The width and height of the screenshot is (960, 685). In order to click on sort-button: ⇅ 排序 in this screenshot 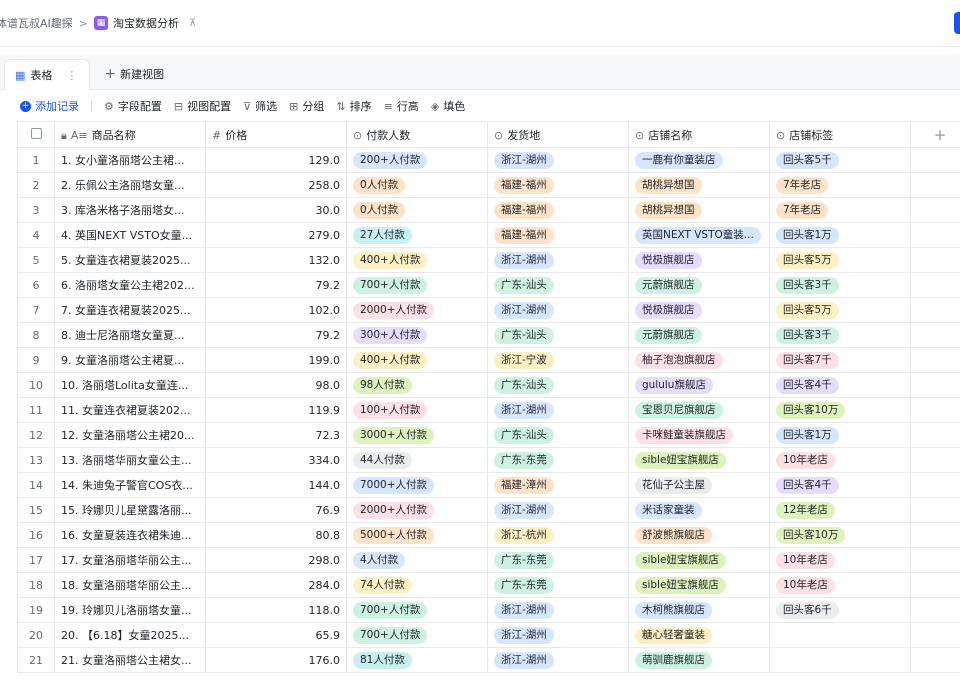, I will do `click(353, 106)`.